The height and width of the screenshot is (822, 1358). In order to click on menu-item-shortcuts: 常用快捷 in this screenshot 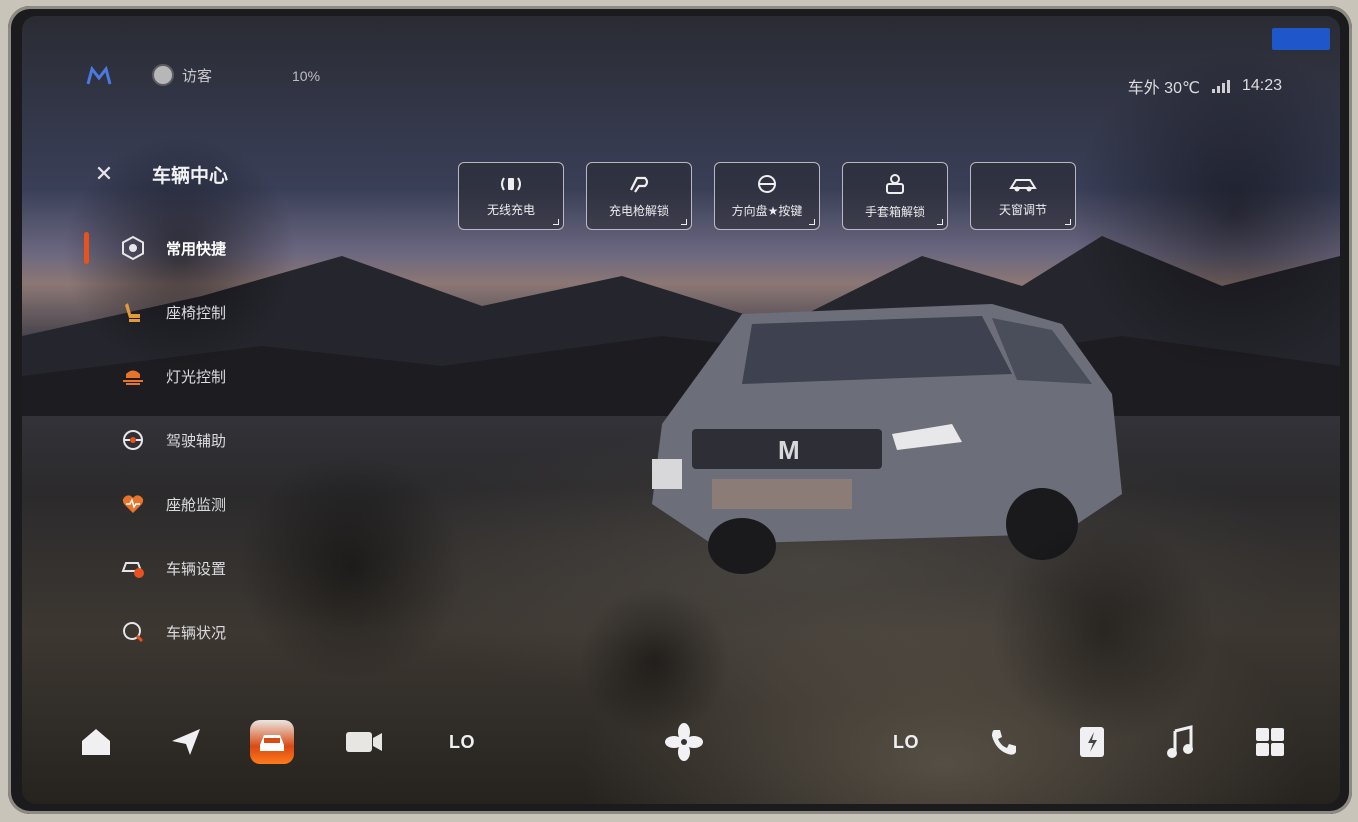, I will do `click(214, 248)`.